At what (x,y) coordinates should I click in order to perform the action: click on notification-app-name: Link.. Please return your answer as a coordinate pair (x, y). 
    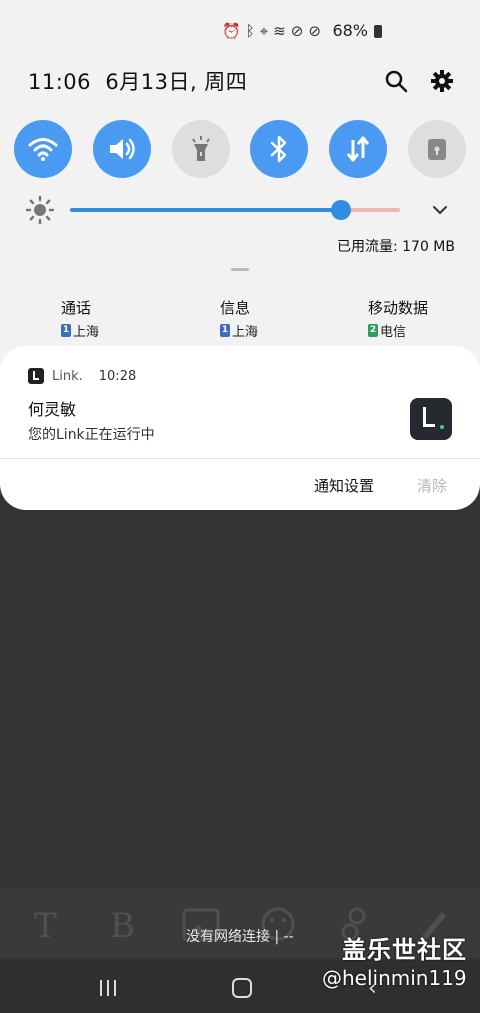
    Looking at the image, I should click on (67, 376).